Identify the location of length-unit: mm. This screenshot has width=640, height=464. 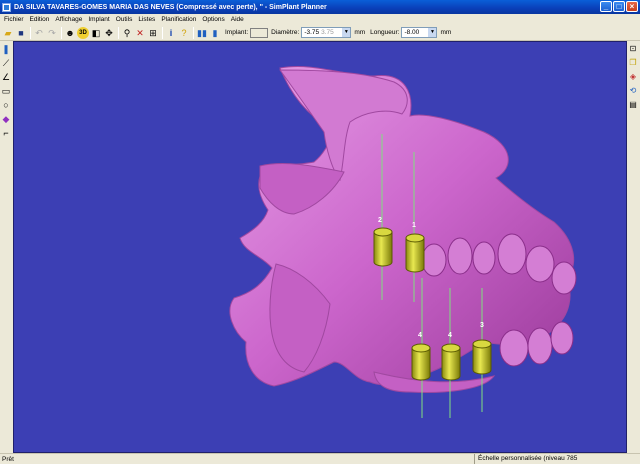
(446, 32).